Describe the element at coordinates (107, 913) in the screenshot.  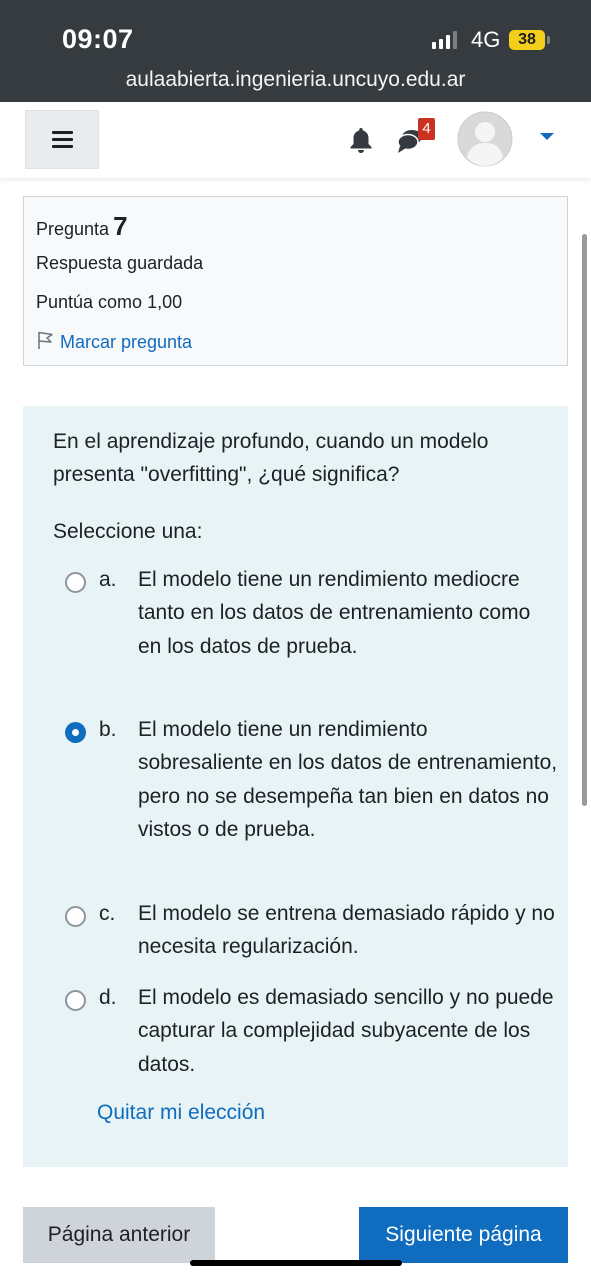
I see `option-letter: c.` at that location.